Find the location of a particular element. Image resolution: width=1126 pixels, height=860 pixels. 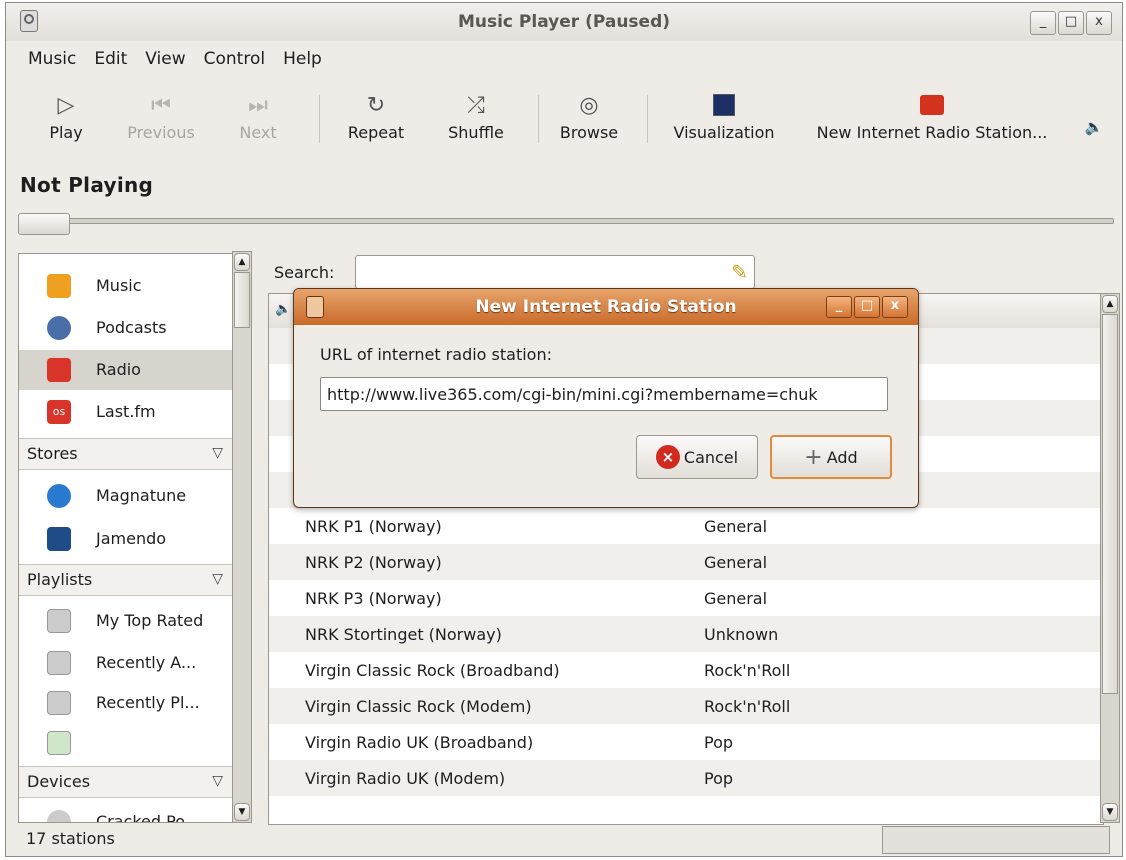

sidebar-item-label: My Top Rated is located at coordinates (150, 620).